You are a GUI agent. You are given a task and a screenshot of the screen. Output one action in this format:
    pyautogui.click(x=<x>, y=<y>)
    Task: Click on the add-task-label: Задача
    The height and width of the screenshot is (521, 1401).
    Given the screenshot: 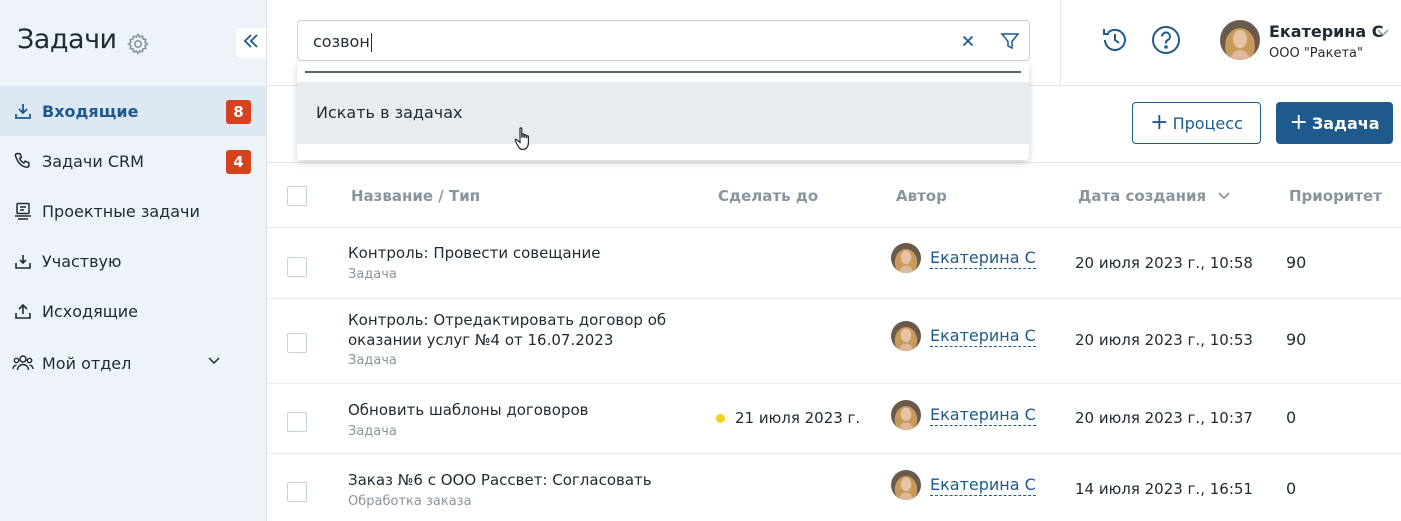 What is the action you would take?
    pyautogui.click(x=1345, y=123)
    